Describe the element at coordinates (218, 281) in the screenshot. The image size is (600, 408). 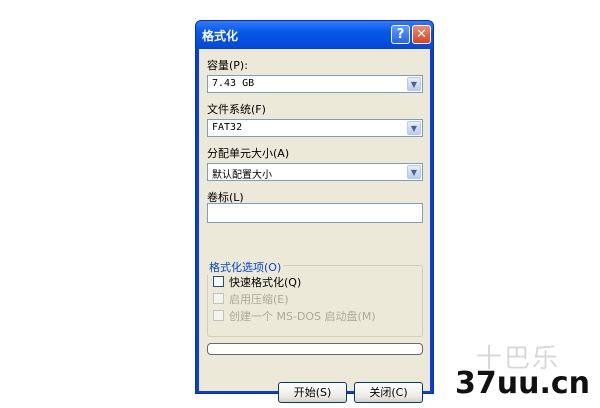
I see `quick-format-checkbox` at that location.